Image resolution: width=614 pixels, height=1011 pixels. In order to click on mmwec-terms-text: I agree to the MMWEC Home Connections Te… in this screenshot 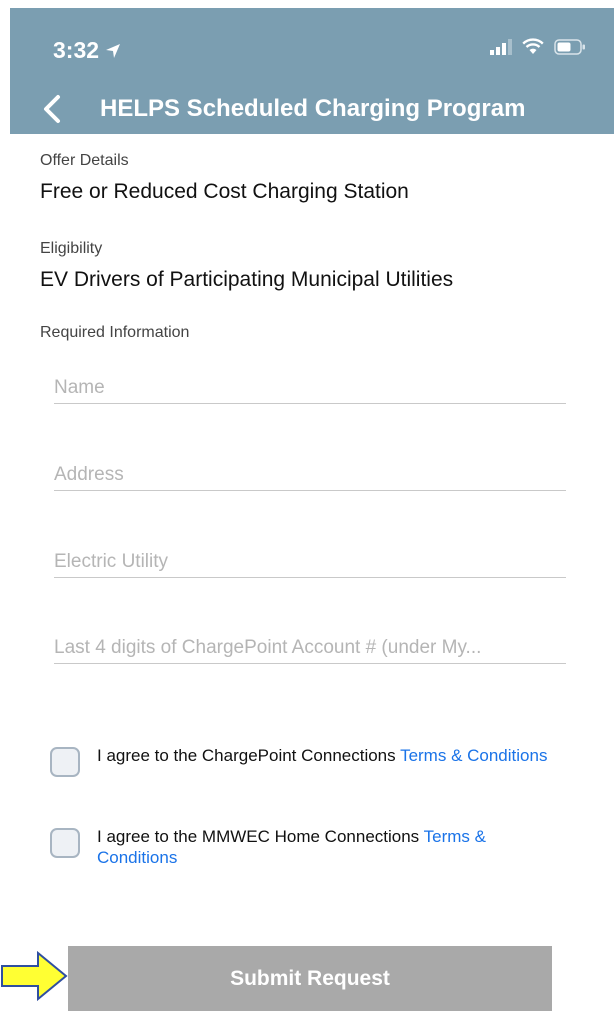, I will do `click(328, 847)`.